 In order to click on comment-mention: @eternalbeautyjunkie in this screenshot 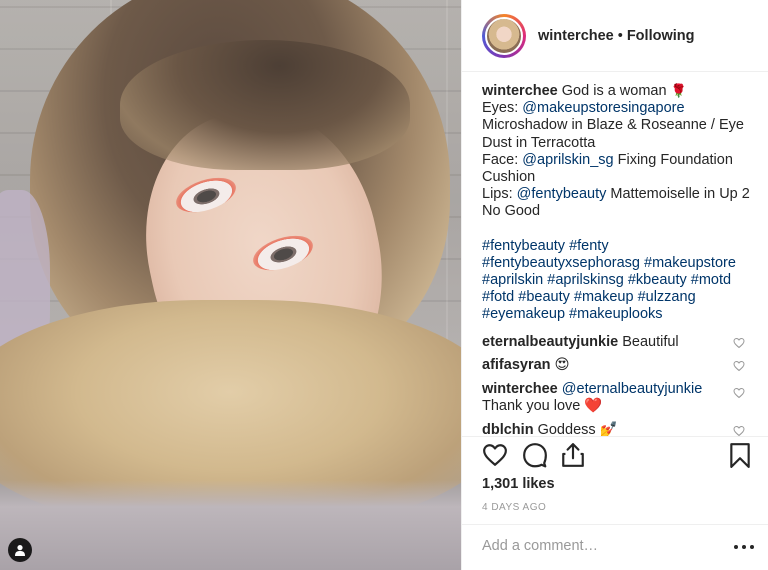, I will do `click(632, 389)`.